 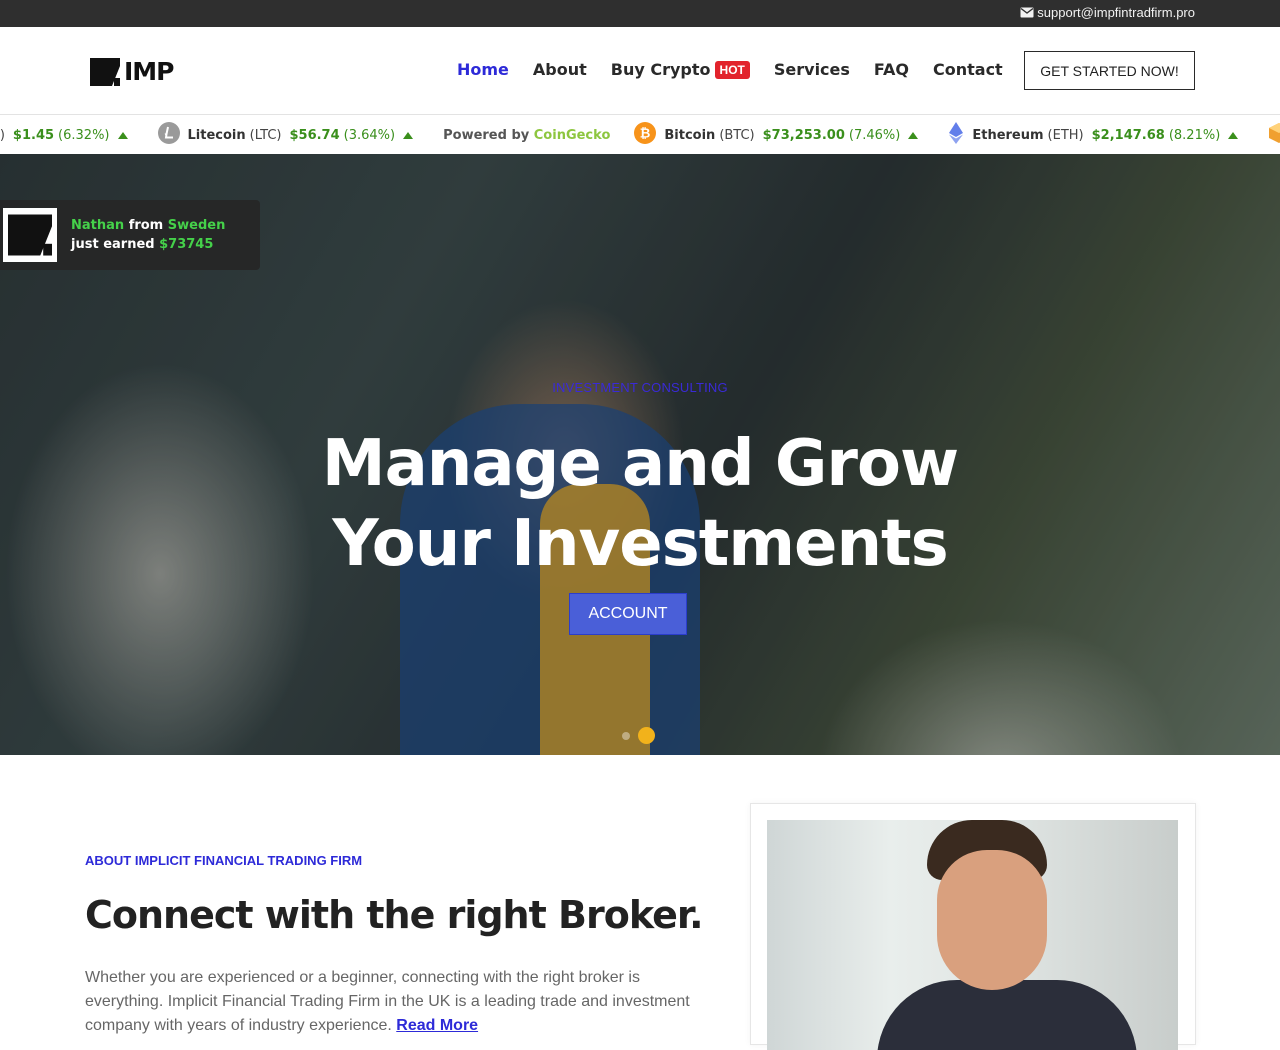 I want to click on site-logo: IMP, so click(x=132, y=71).